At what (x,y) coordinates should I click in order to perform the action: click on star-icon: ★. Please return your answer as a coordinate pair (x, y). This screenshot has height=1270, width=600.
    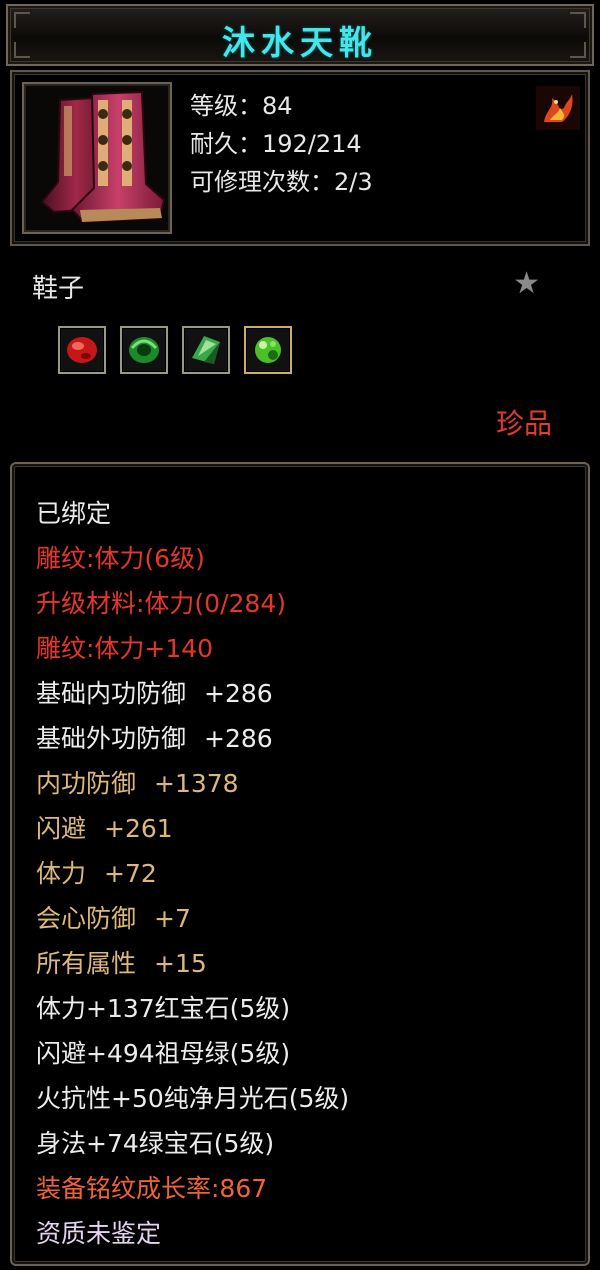
    Looking at the image, I should click on (526, 283).